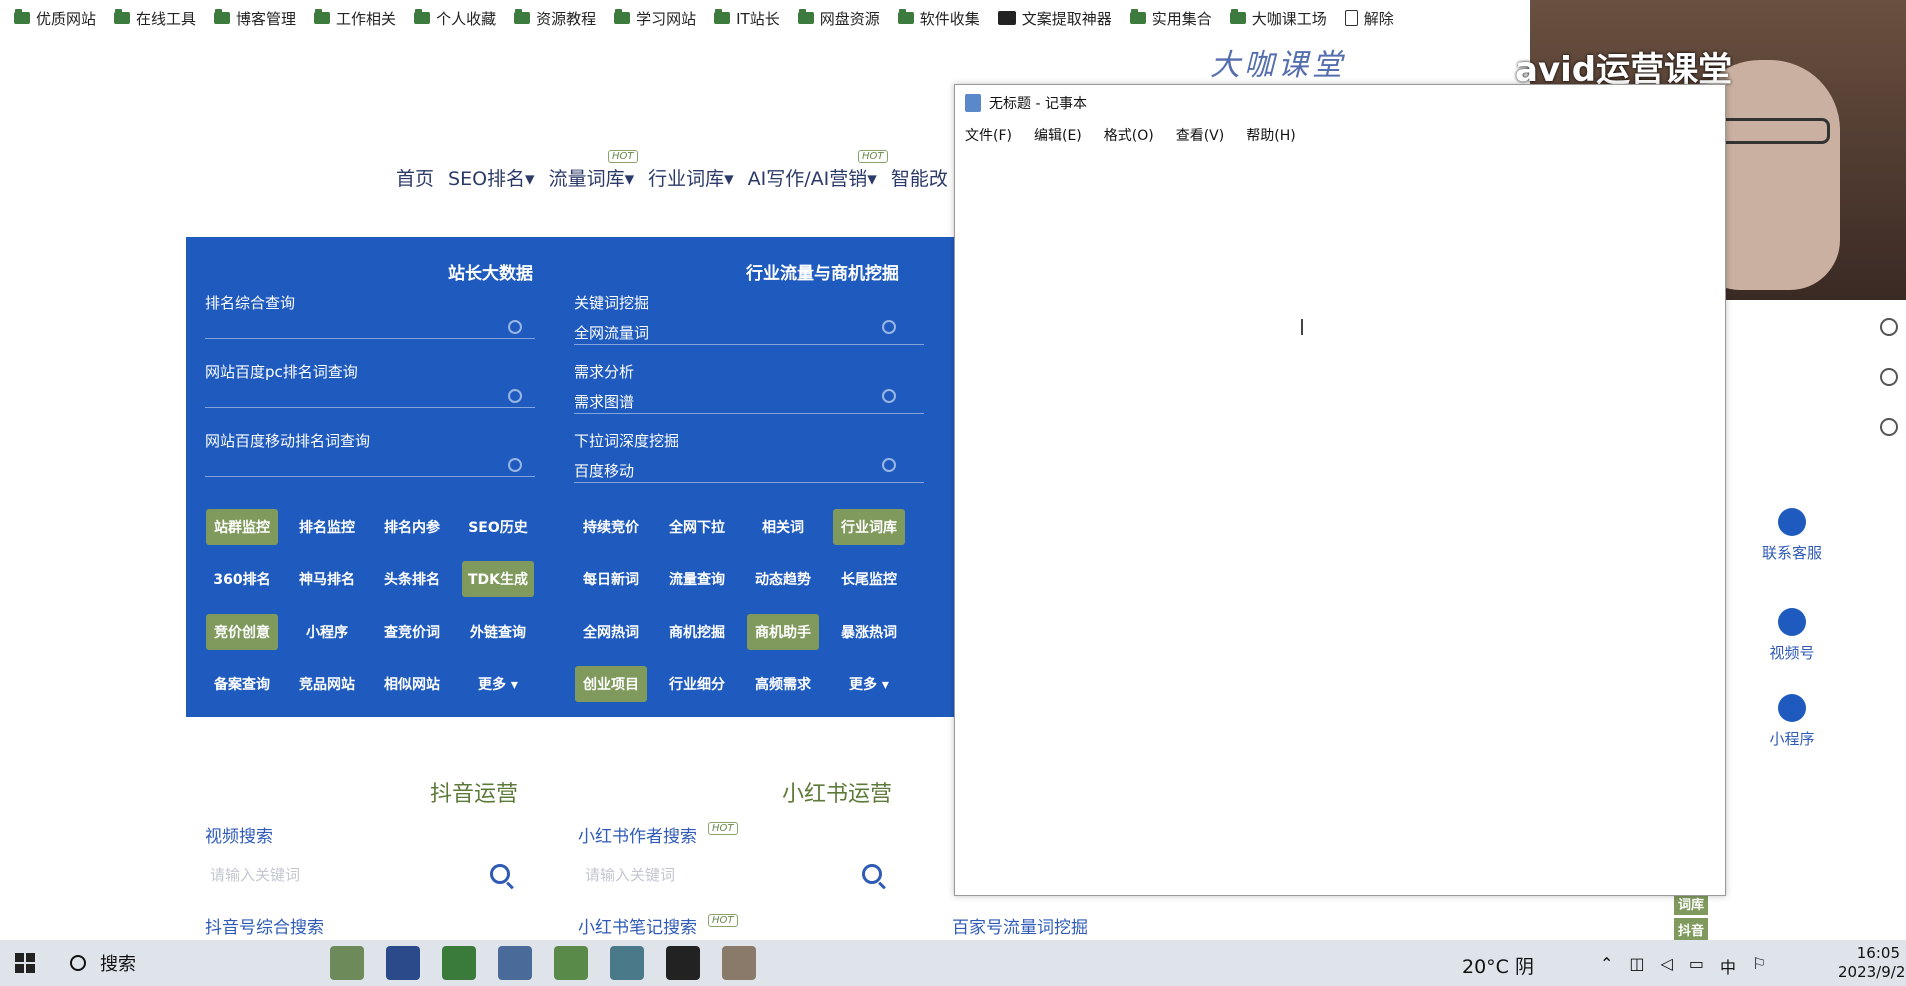 Image resolution: width=1906 pixels, height=986 pixels. Describe the element at coordinates (1691, 929) in the screenshot. I see `tag-douyin: 抖音` at that location.